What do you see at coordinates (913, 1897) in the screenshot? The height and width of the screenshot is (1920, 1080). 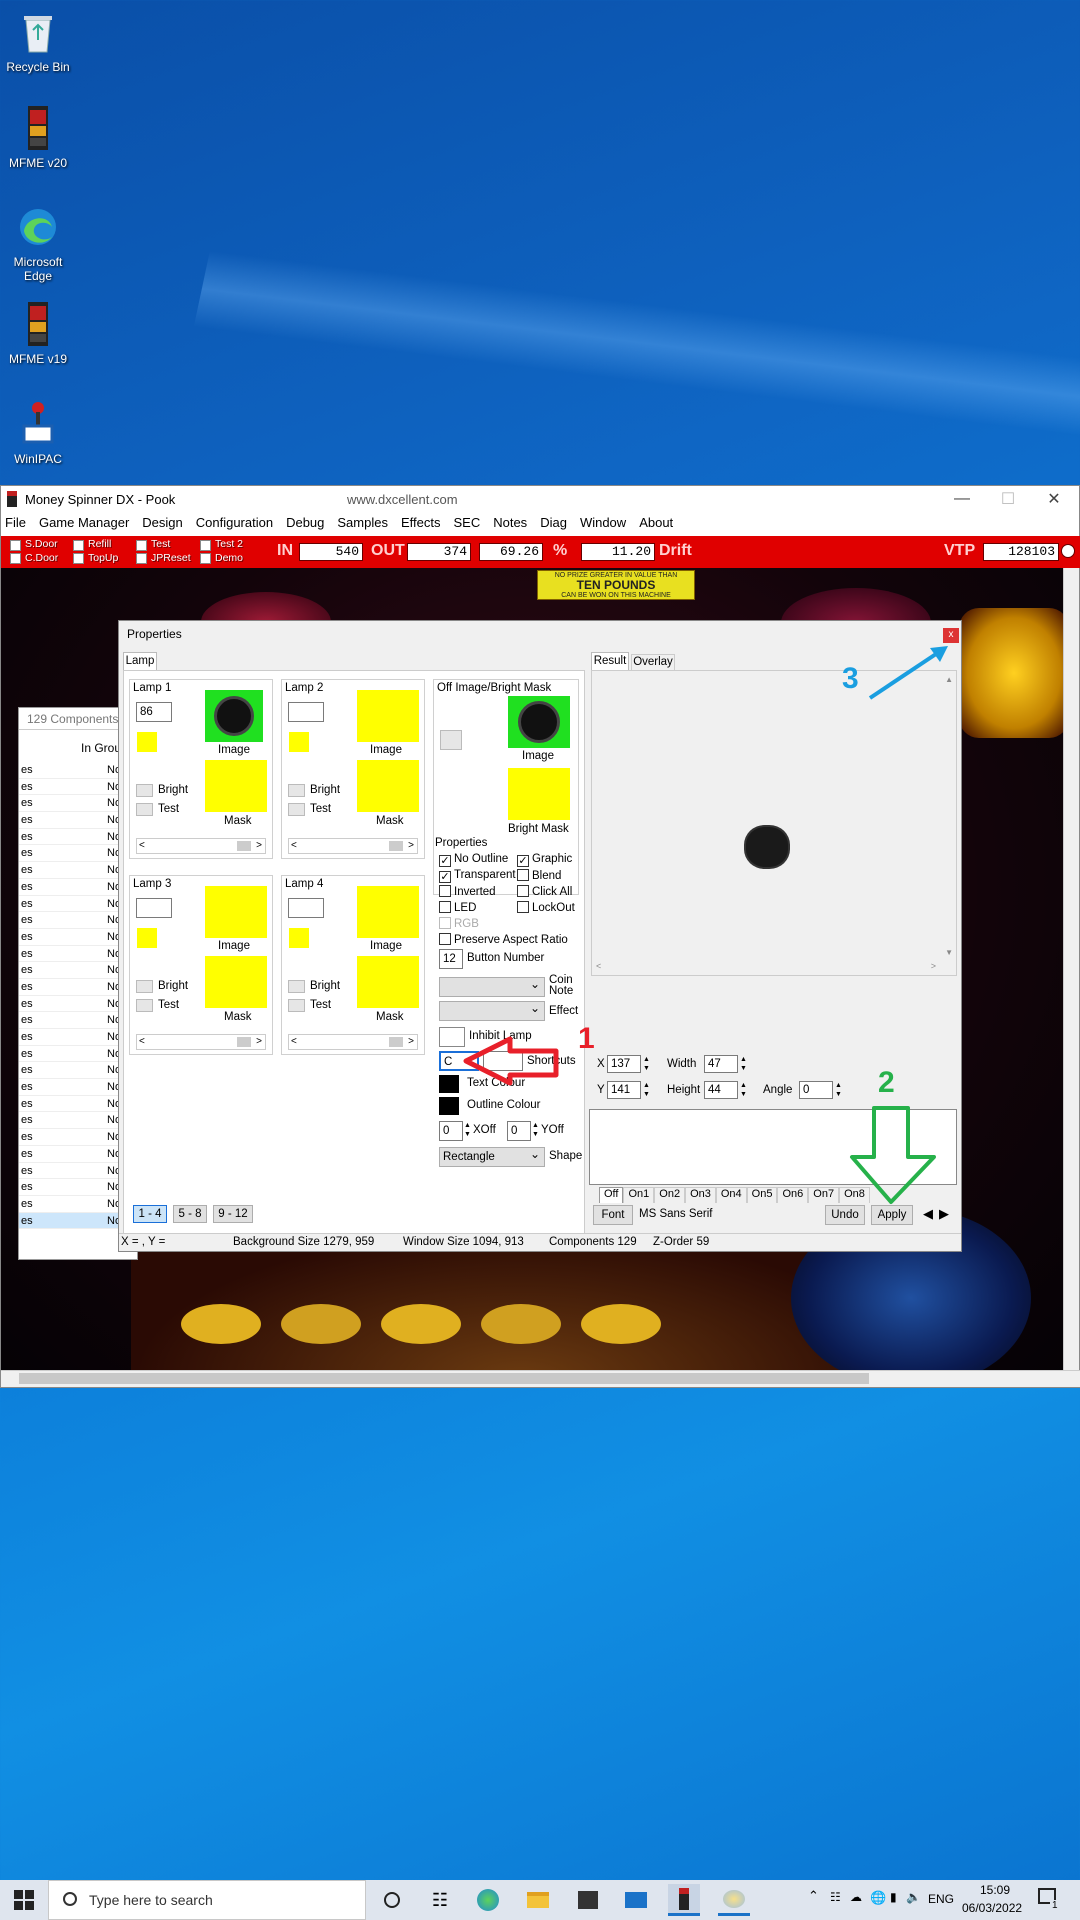 I see `volume-icon: 🔈` at bounding box center [913, 1897].